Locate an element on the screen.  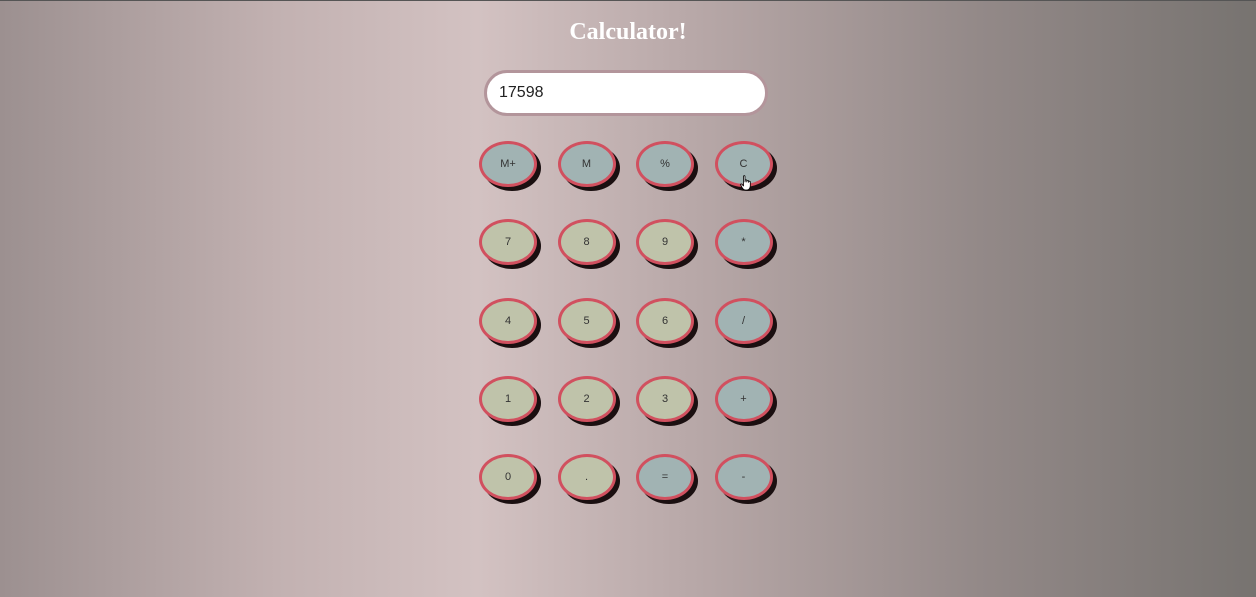
digit-1-button: 1 is located at coordinates (508, 398).